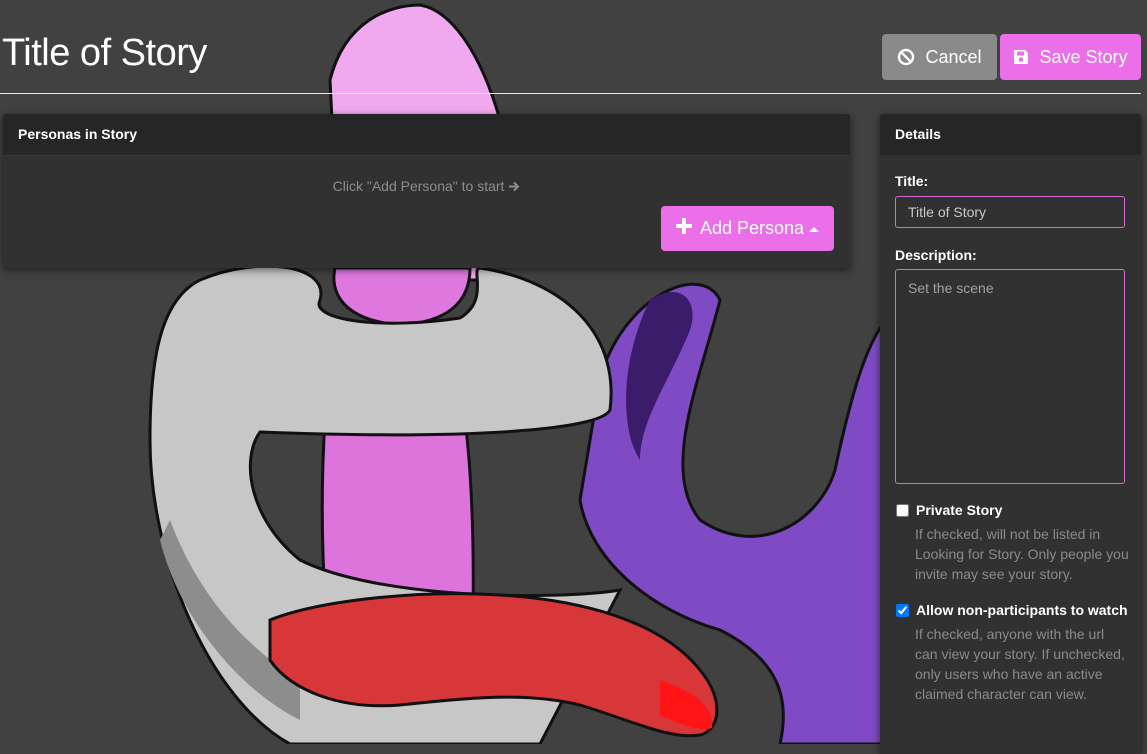  What do you see at coordinates (953, 56) in the screenshot?
I see `cancel-button-label: Cancel` at bounding box center [953, 56].